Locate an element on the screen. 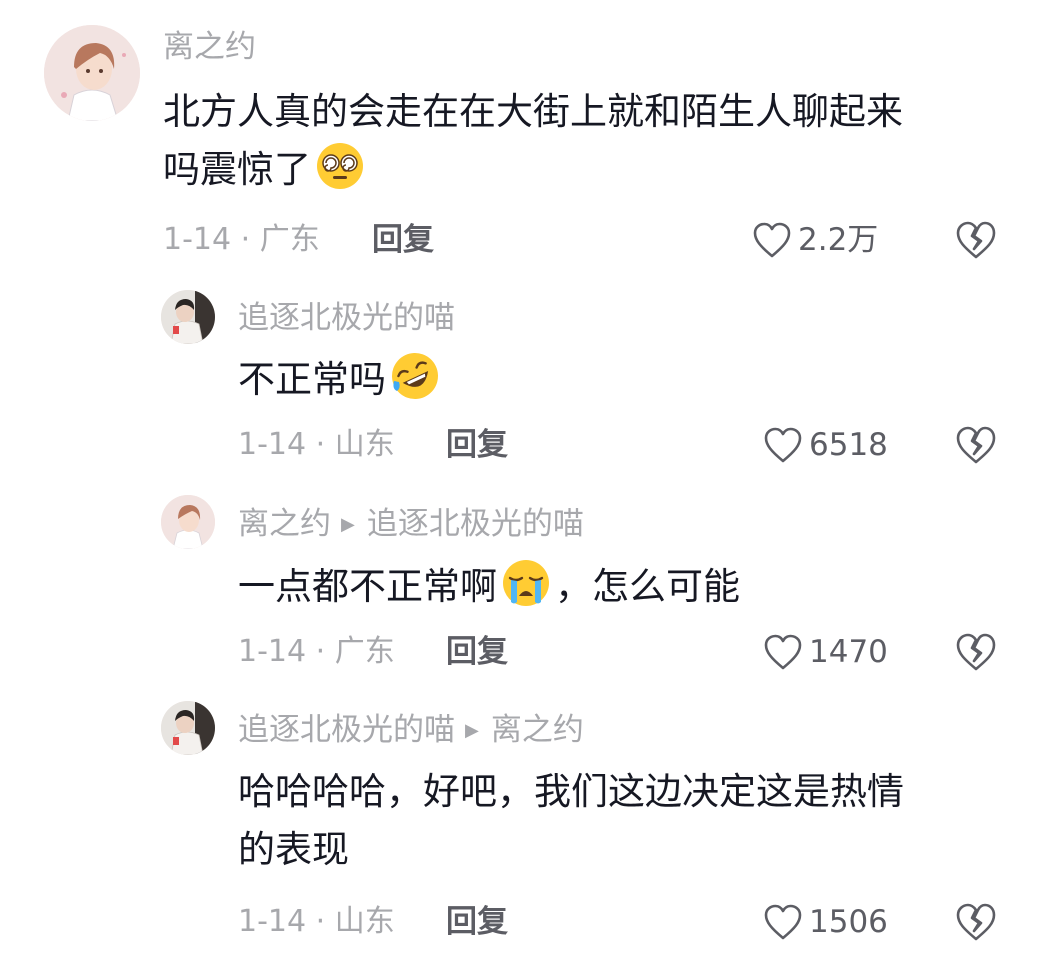 Image resolution: width=1043 pixels, height=960 pixels. comment-text-line: 北方人真的会走在在大街上就和陌生人聊起来 is located at coordinates (533, 111).